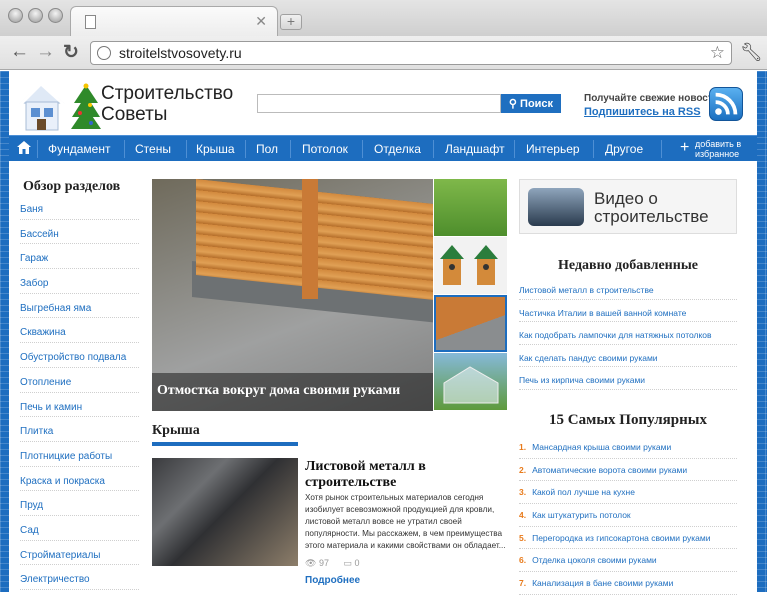 This screenshot has width=767, height=595. Describe the element at coordinates (556, 207) in the screenshot. I see `video-camera-icon` at that location.